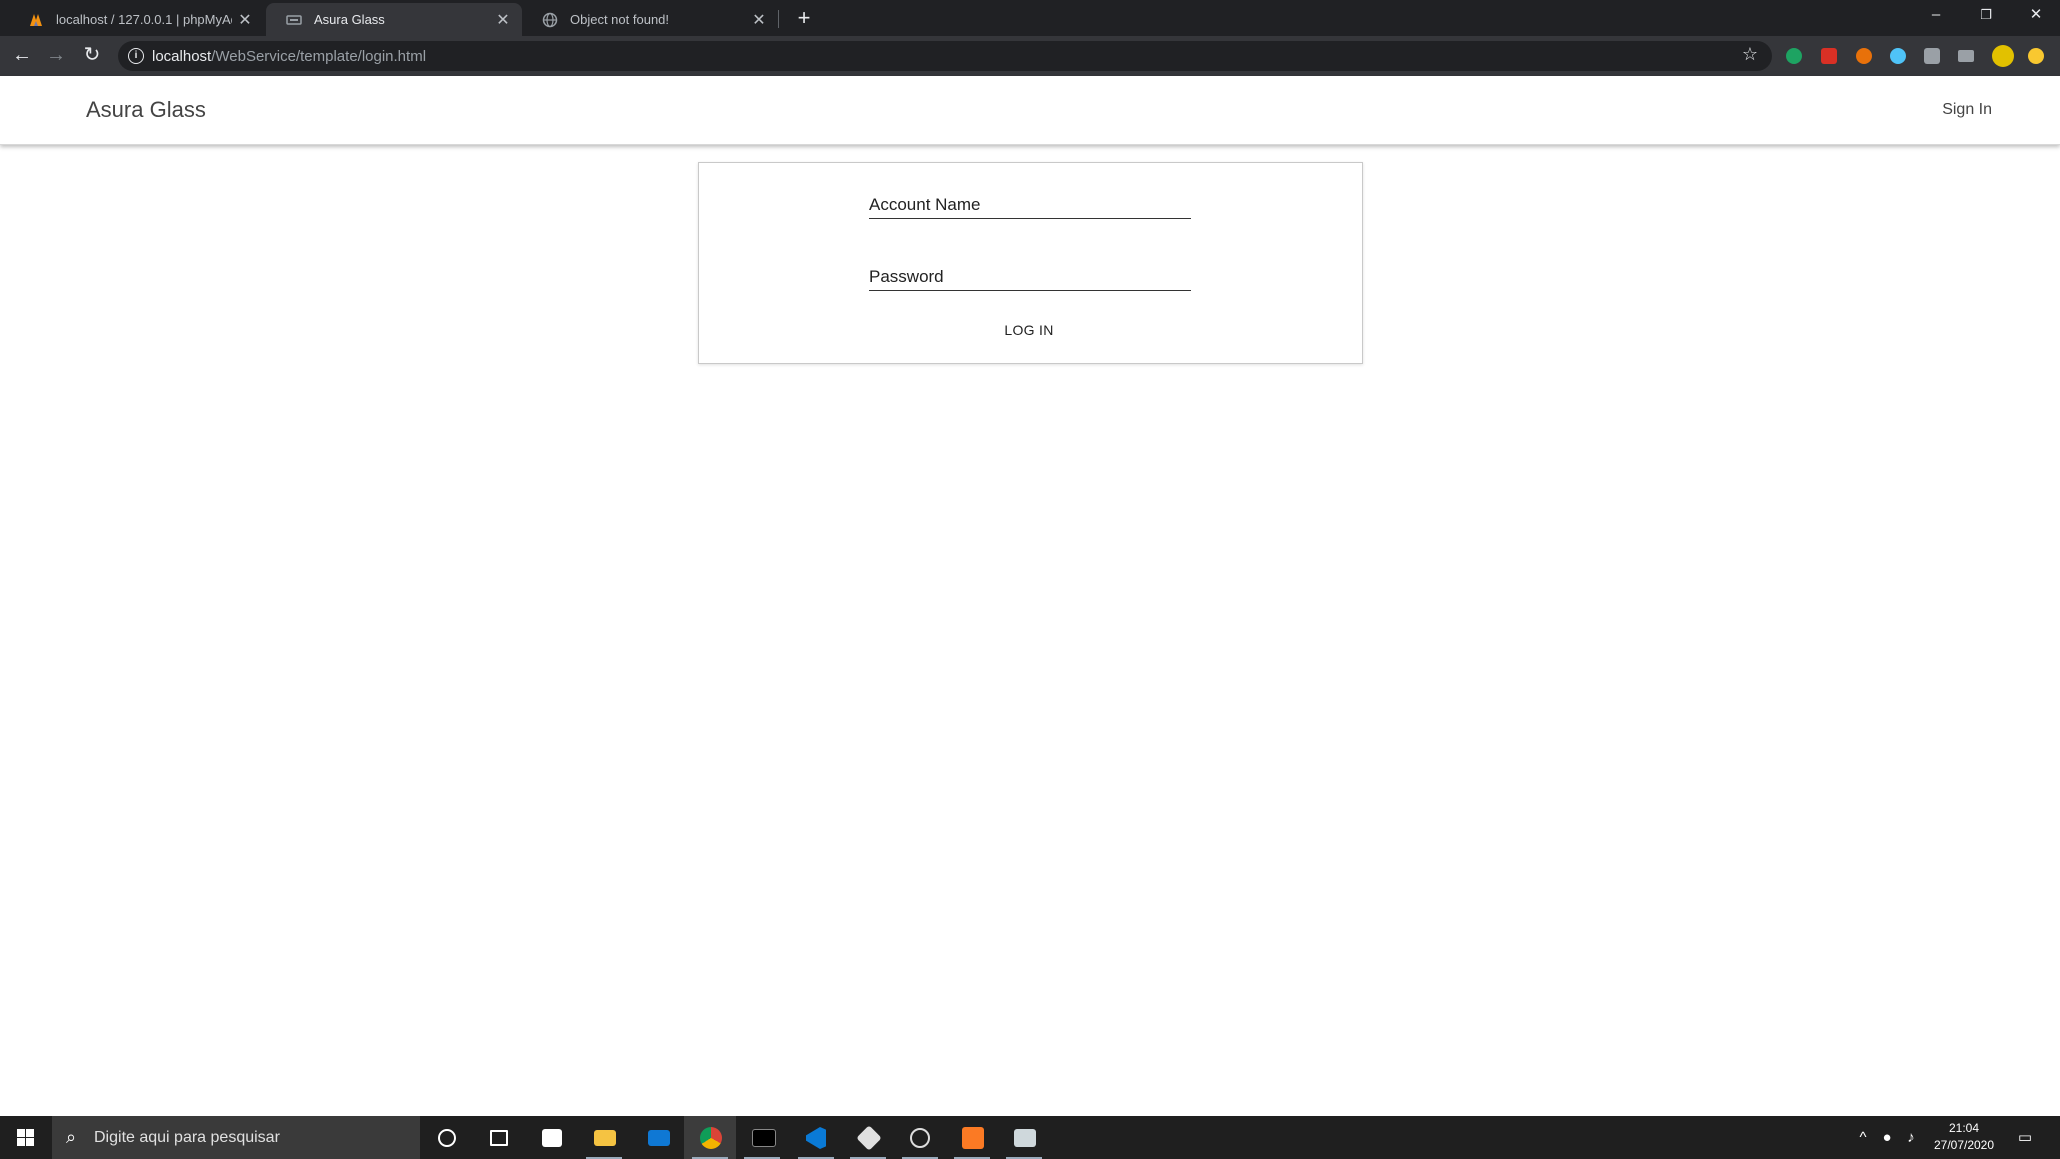 The width and height of the screenshot is (2060, 1159). I want to click on taskbar-clock: 21:04 27/07/2020, so click(1964, 1137).